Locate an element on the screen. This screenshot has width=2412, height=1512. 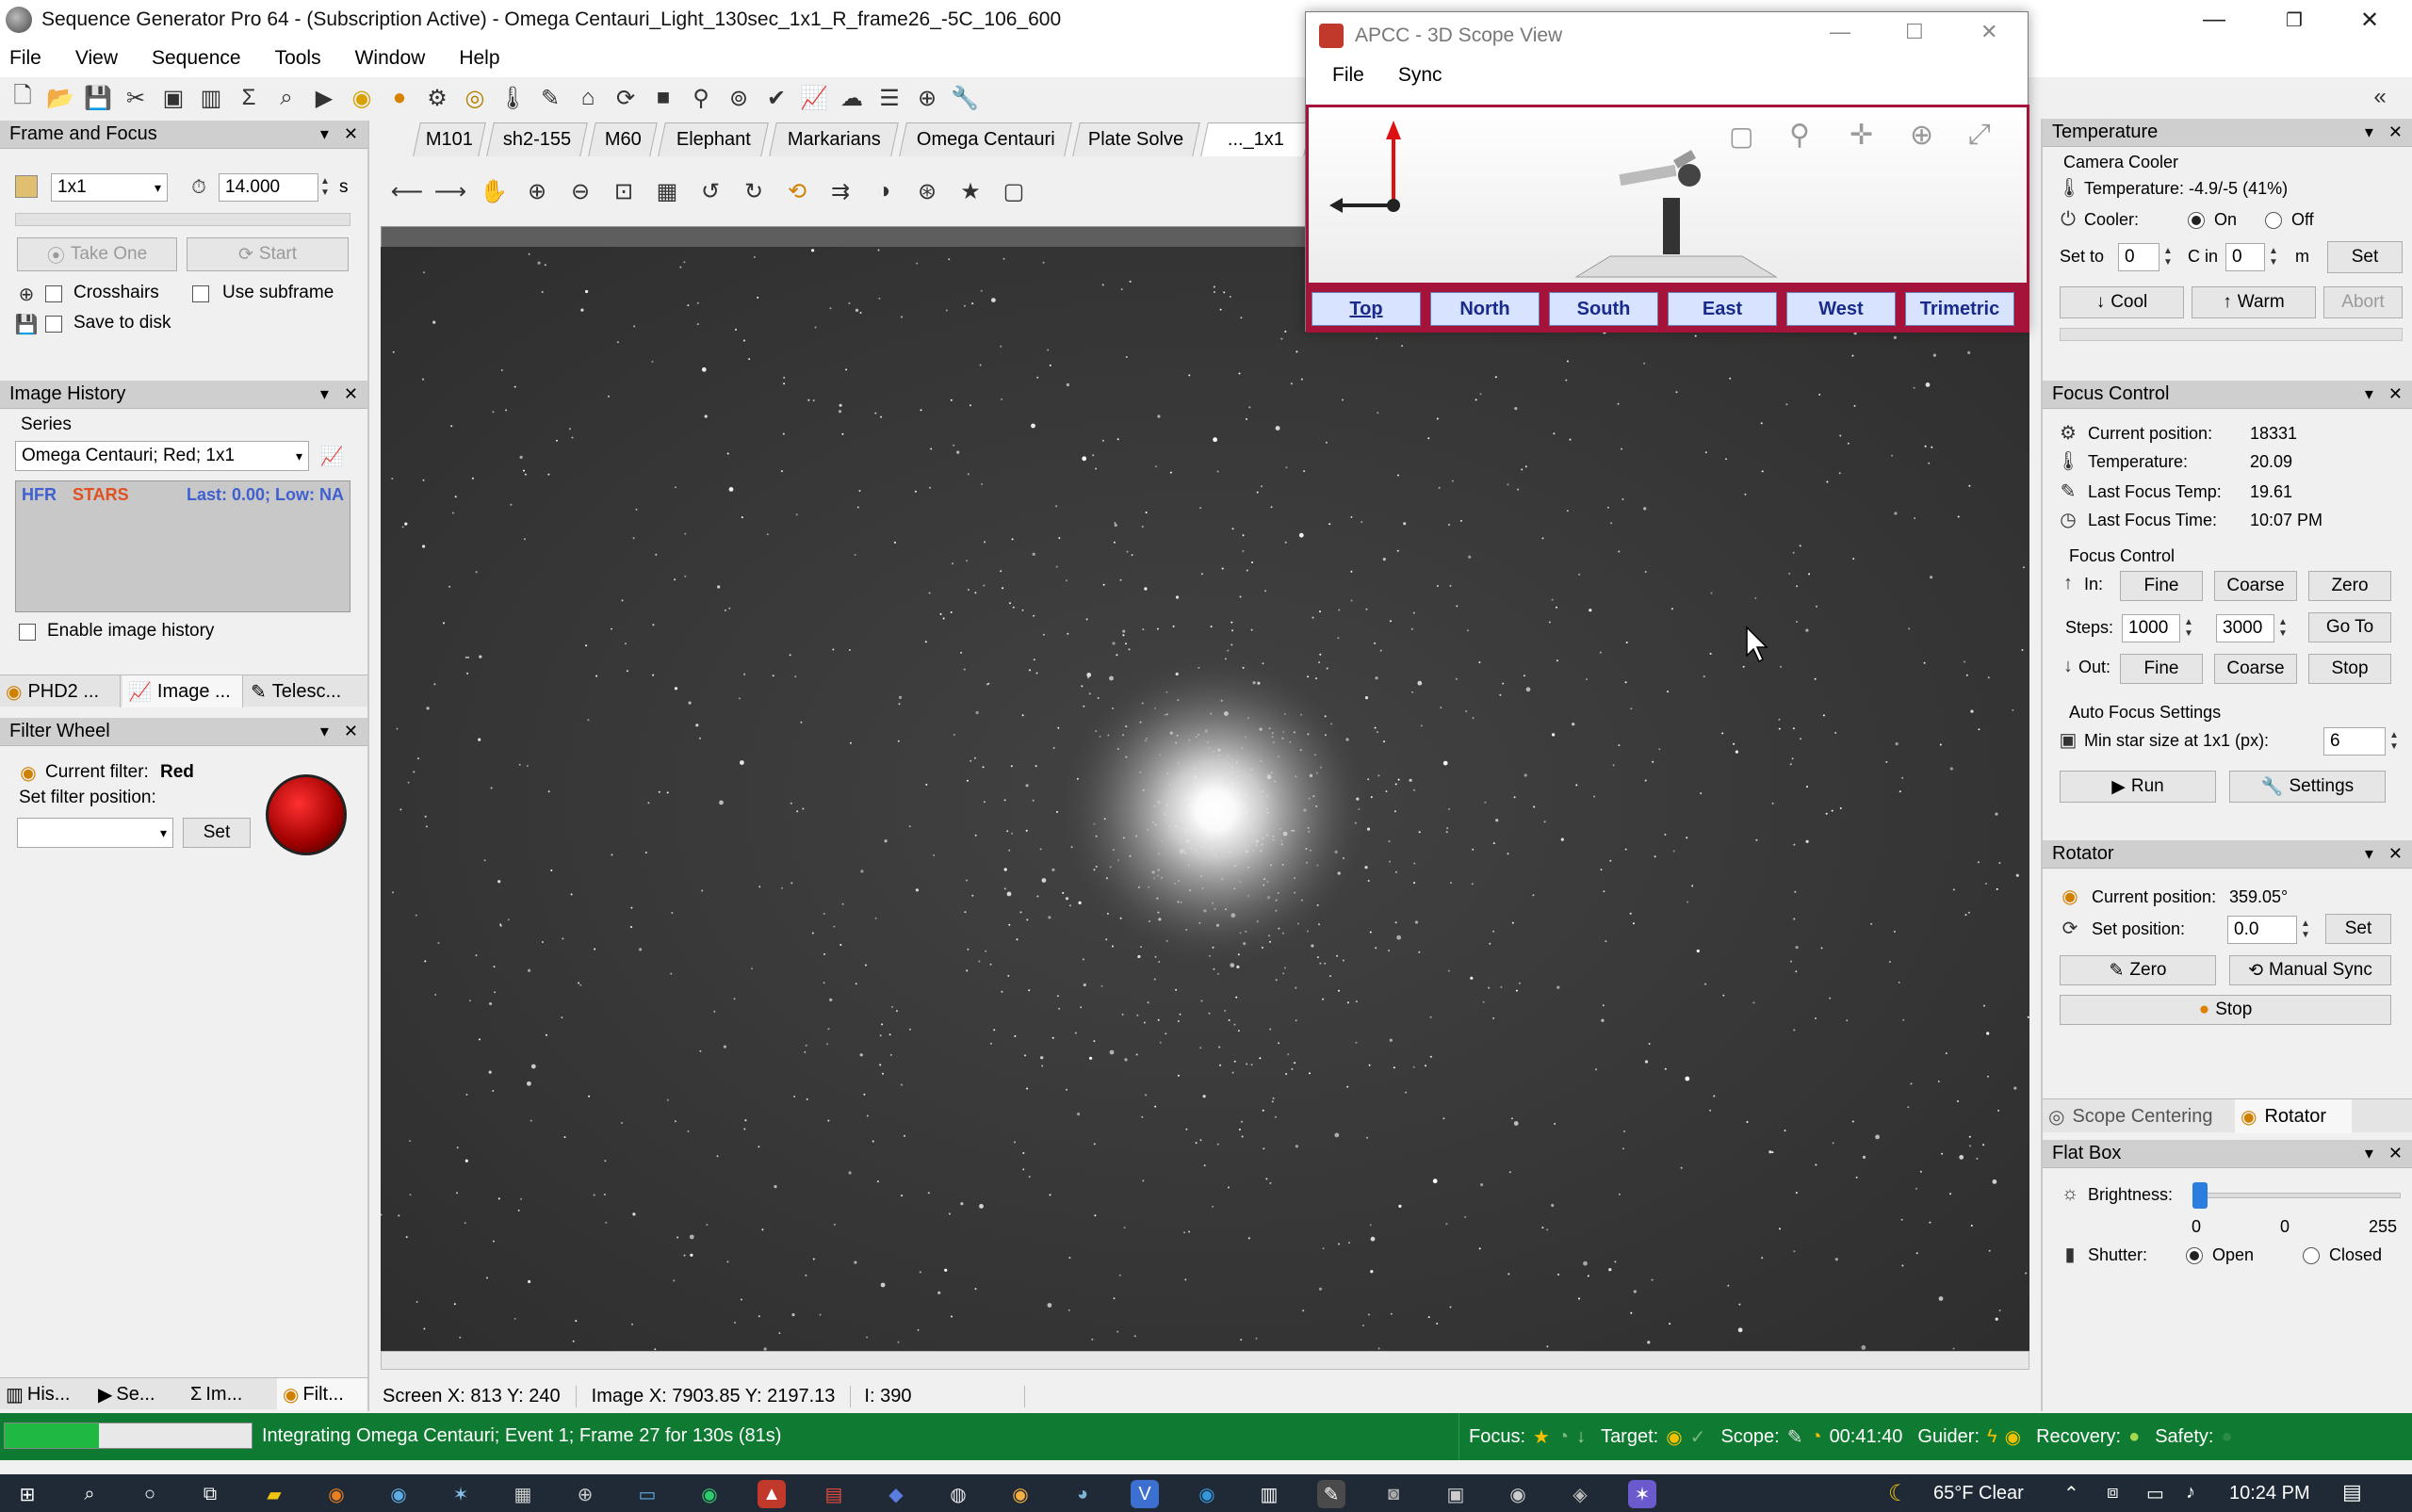
filter-icon: ● is located at coordinates (399, 98).